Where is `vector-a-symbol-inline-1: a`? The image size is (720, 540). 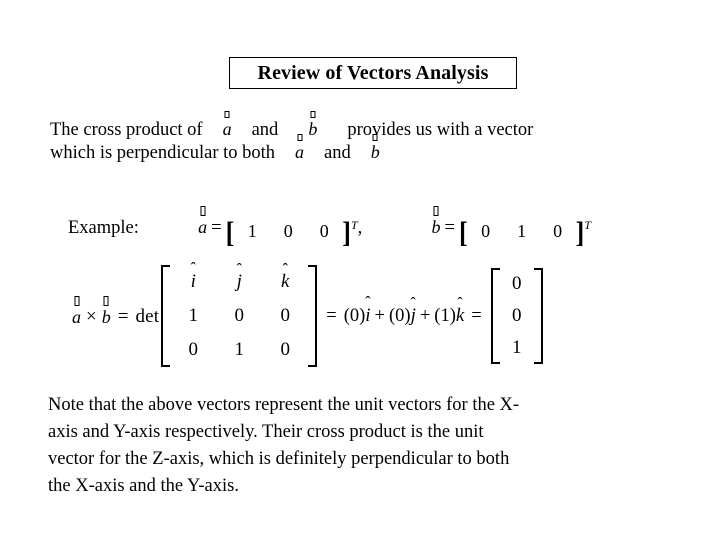 vector-a-symbol-inline-1: a is located at coordinates (227, 125).